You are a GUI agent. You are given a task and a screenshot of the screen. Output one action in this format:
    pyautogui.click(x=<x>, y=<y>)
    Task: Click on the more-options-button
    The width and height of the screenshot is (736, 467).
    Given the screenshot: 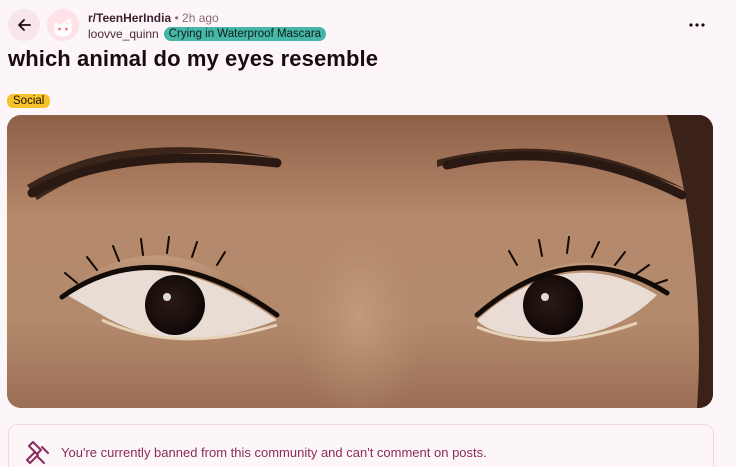 What is the action you would take?
    pyautogui.click(x=697, y=25)
    